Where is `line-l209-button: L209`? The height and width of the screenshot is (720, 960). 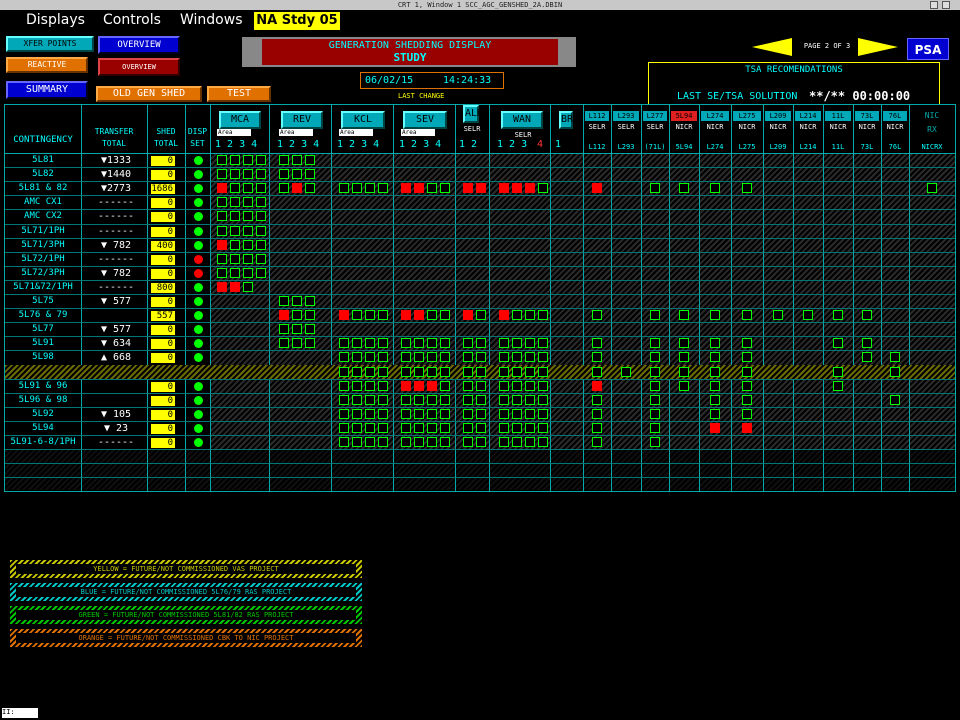 line-l209-button: L209 is located at coordinates (778, 116).